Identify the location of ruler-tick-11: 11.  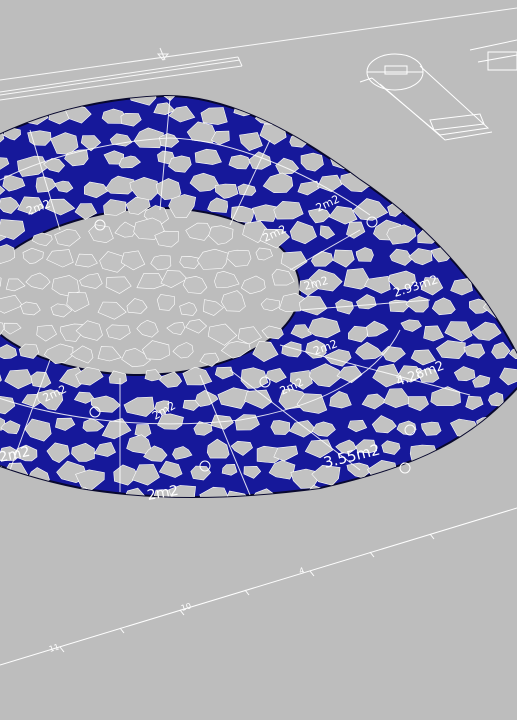
(54, 648).